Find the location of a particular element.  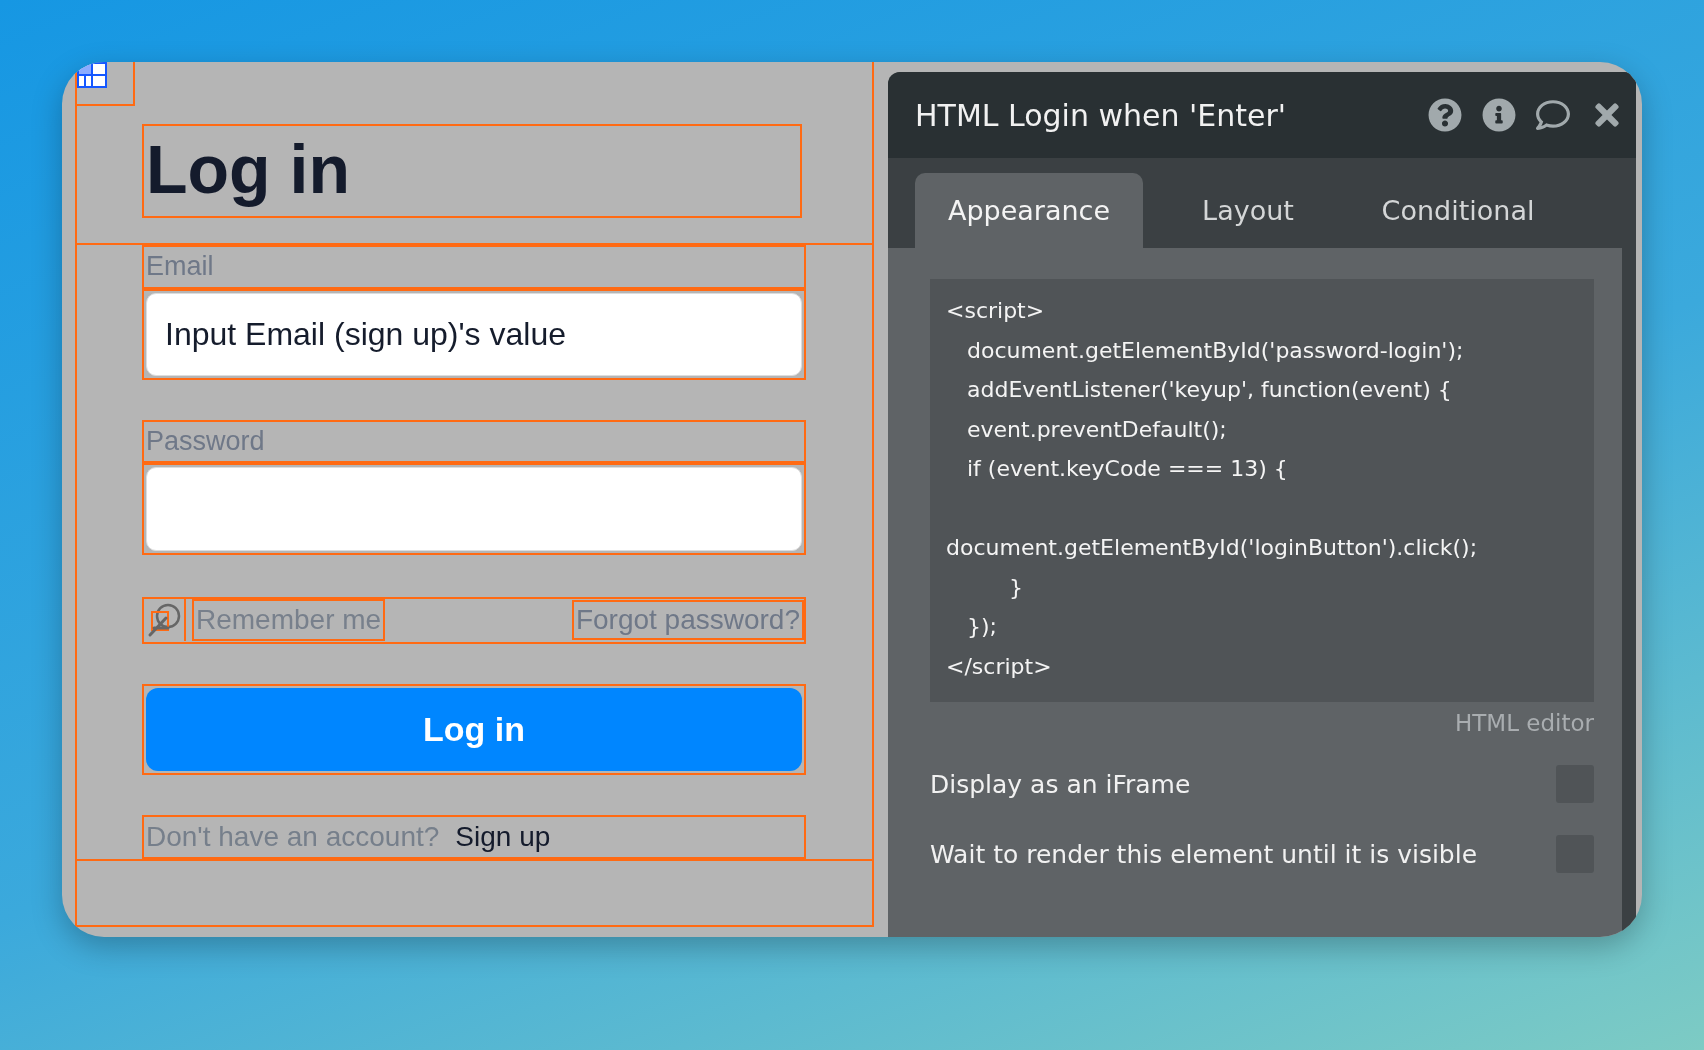

grid-icon is located at coordinates (92, 75).